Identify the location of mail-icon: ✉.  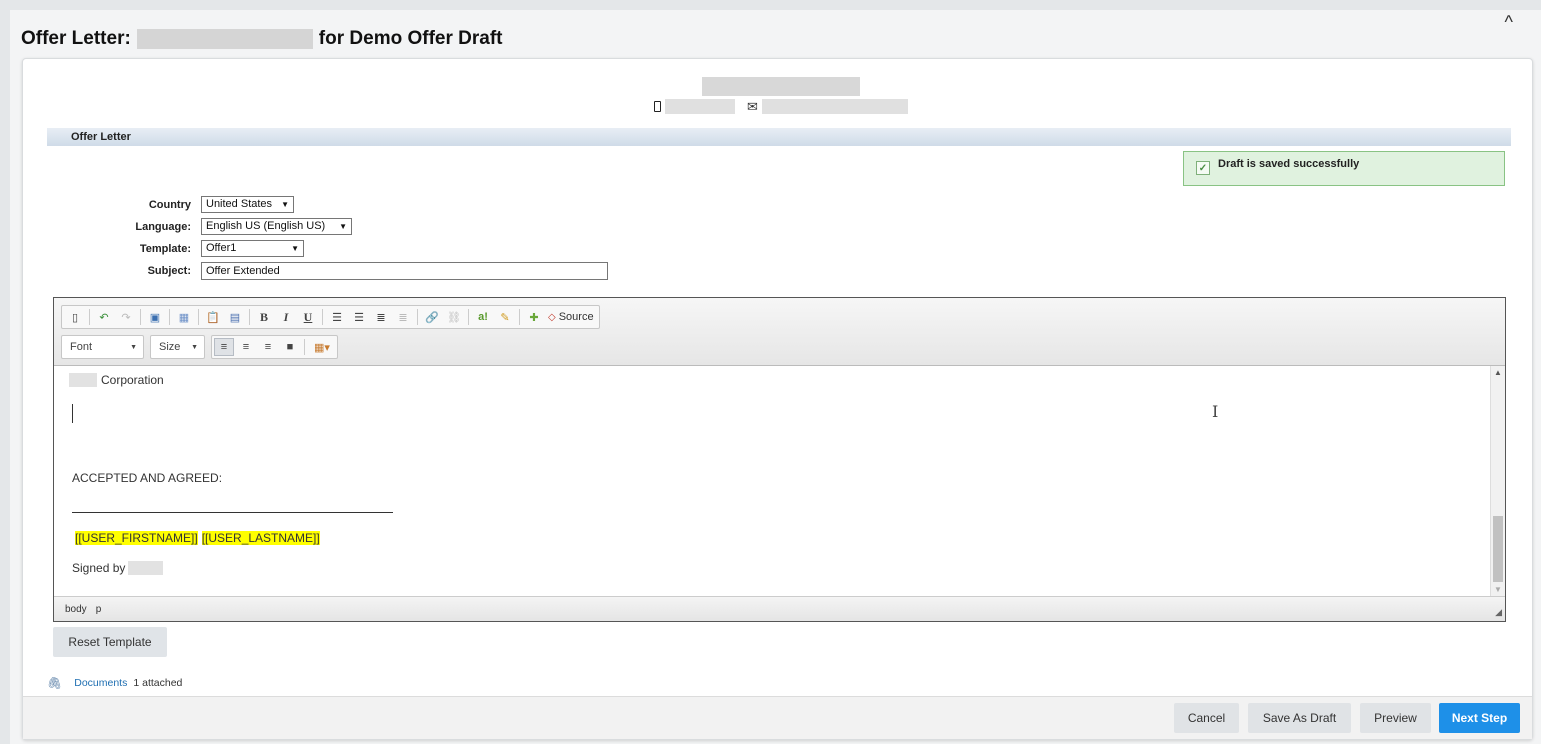
(752, 106).